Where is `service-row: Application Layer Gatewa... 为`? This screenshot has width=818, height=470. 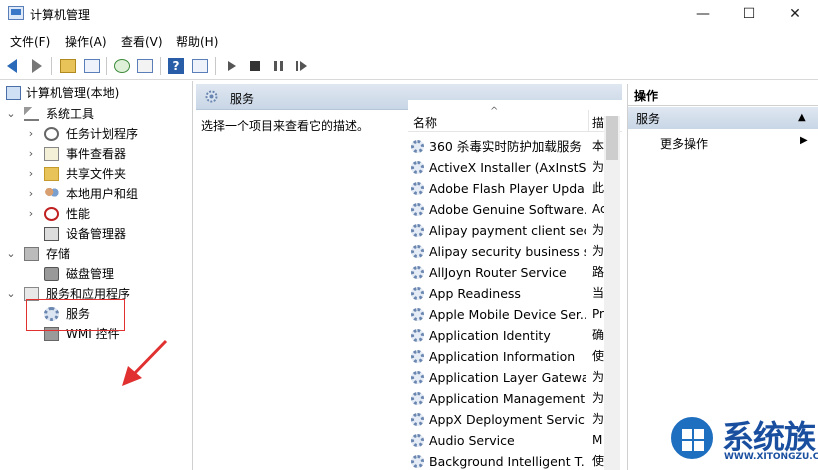
service-row: Application Layer Gatewa... 为 is located at coordinates (515, 377).